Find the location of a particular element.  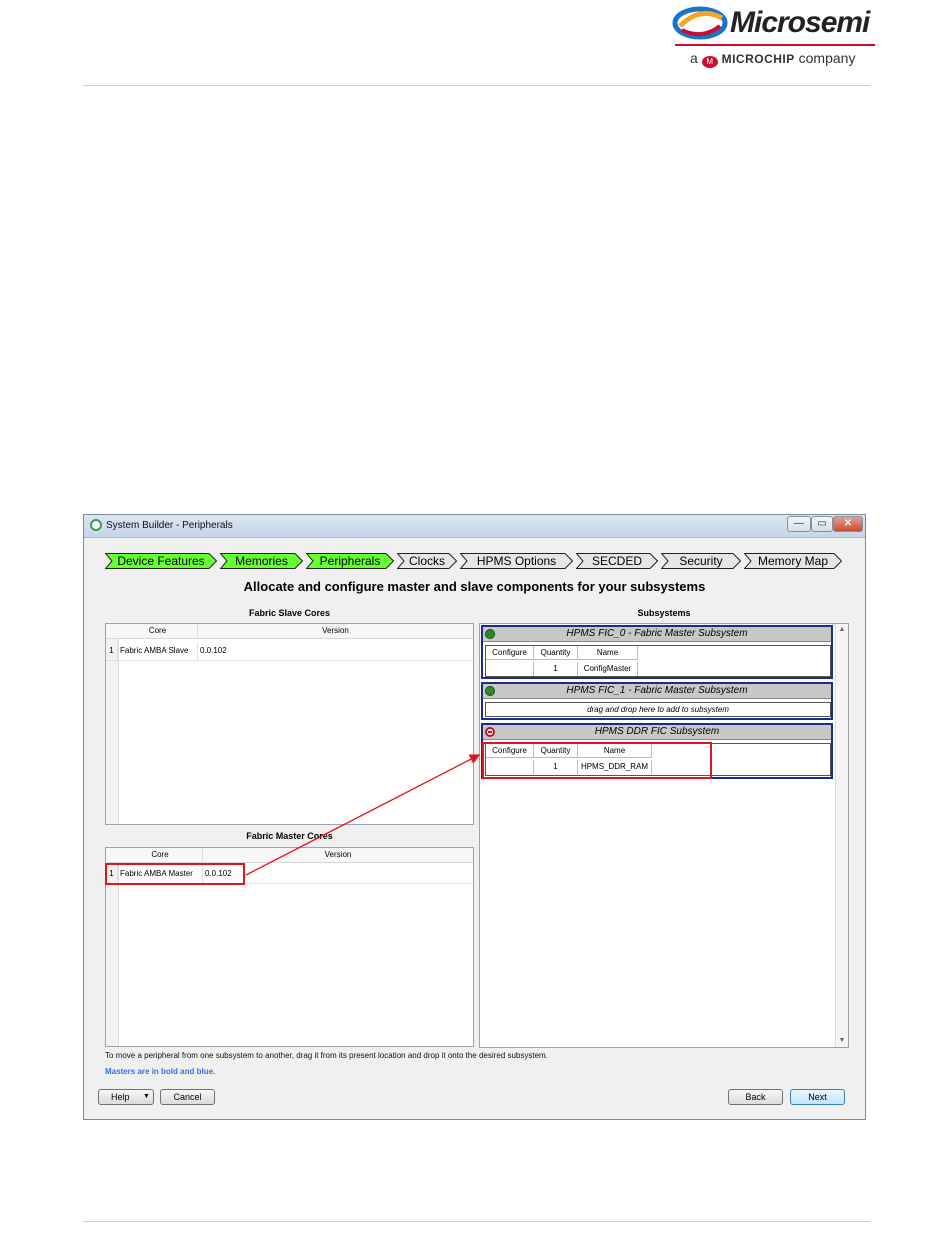

tagline-prefix: a is located at coordinates (694, 58).